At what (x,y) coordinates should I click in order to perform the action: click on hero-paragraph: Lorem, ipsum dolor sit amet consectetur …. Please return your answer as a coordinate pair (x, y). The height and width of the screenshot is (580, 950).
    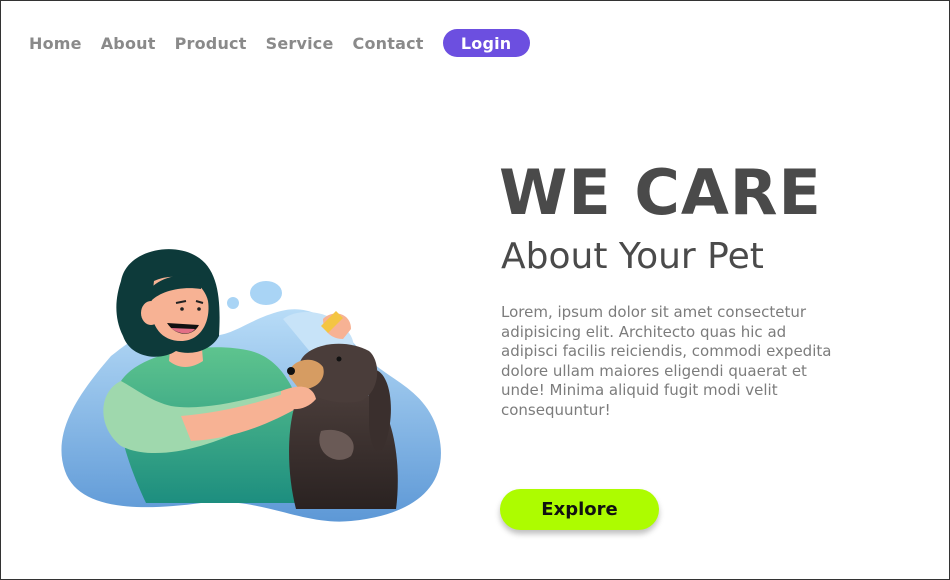
    Looking at the image, I should click on (666, 361).